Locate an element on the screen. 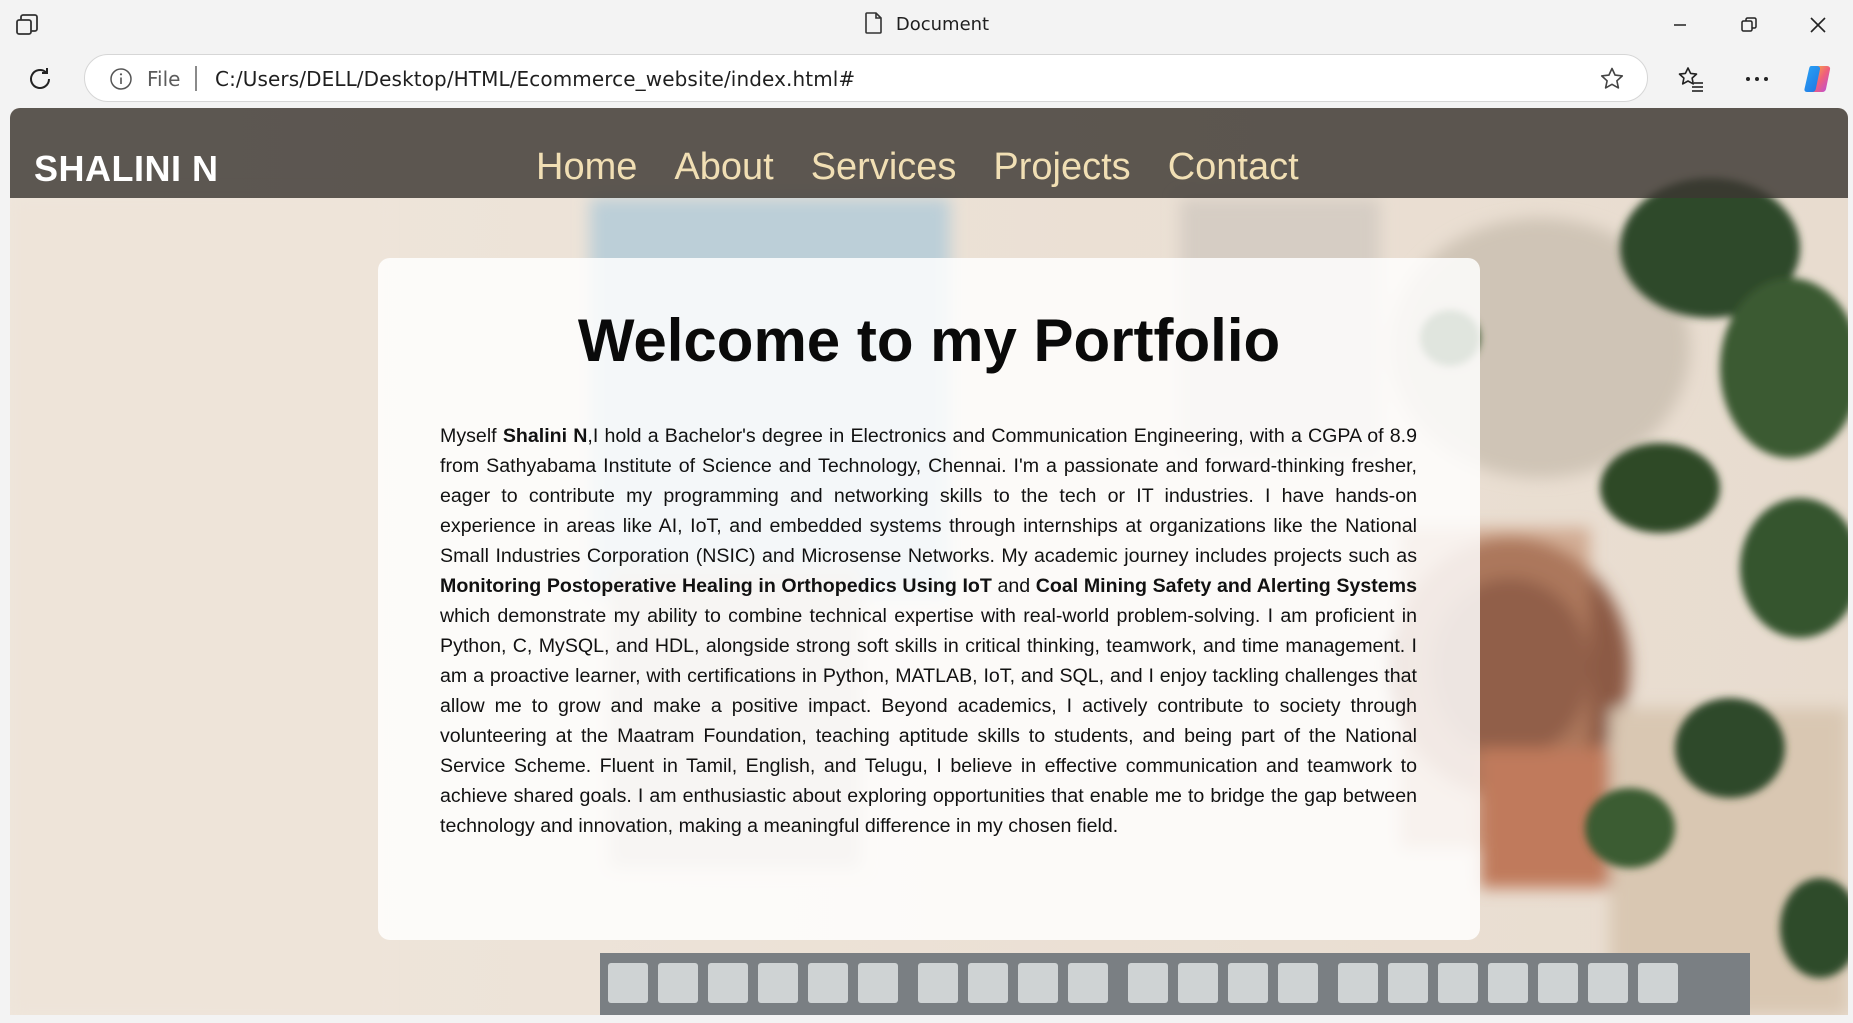 This screenshot has height=1023, width=1853. restore-button is located at coordinates (1749, 25).